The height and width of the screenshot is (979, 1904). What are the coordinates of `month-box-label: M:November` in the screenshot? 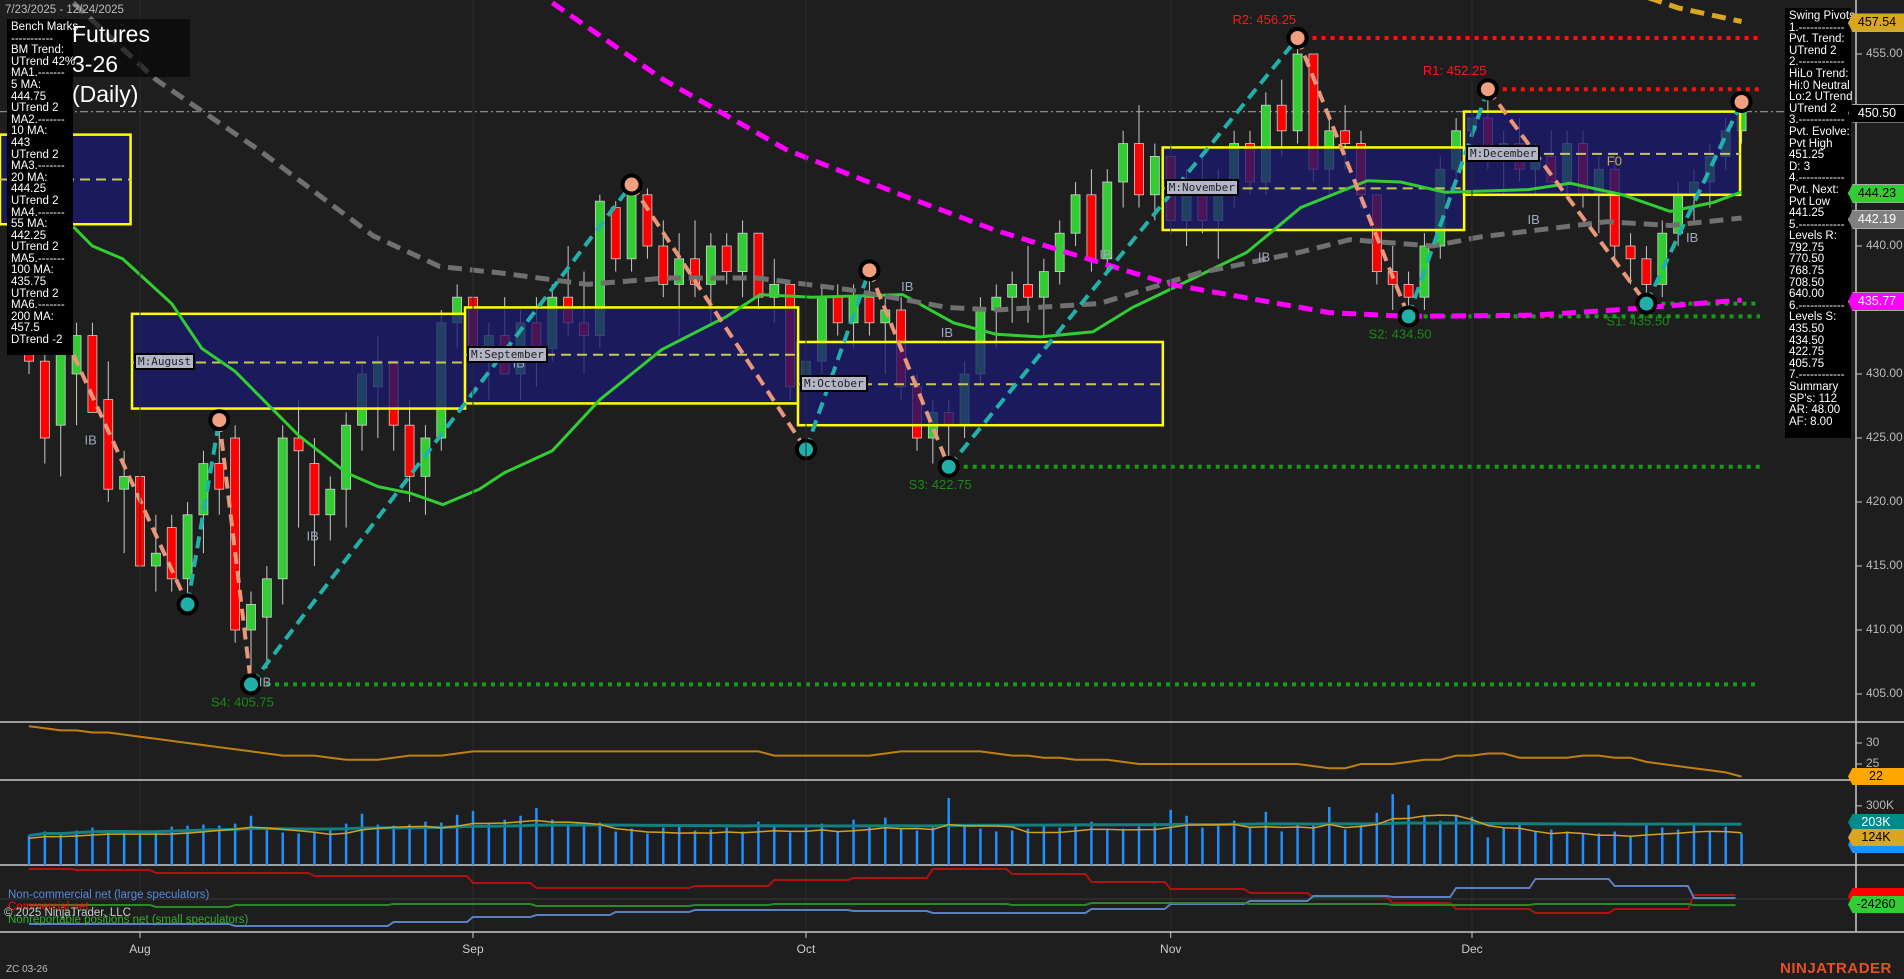 It's located at (1201, 188).